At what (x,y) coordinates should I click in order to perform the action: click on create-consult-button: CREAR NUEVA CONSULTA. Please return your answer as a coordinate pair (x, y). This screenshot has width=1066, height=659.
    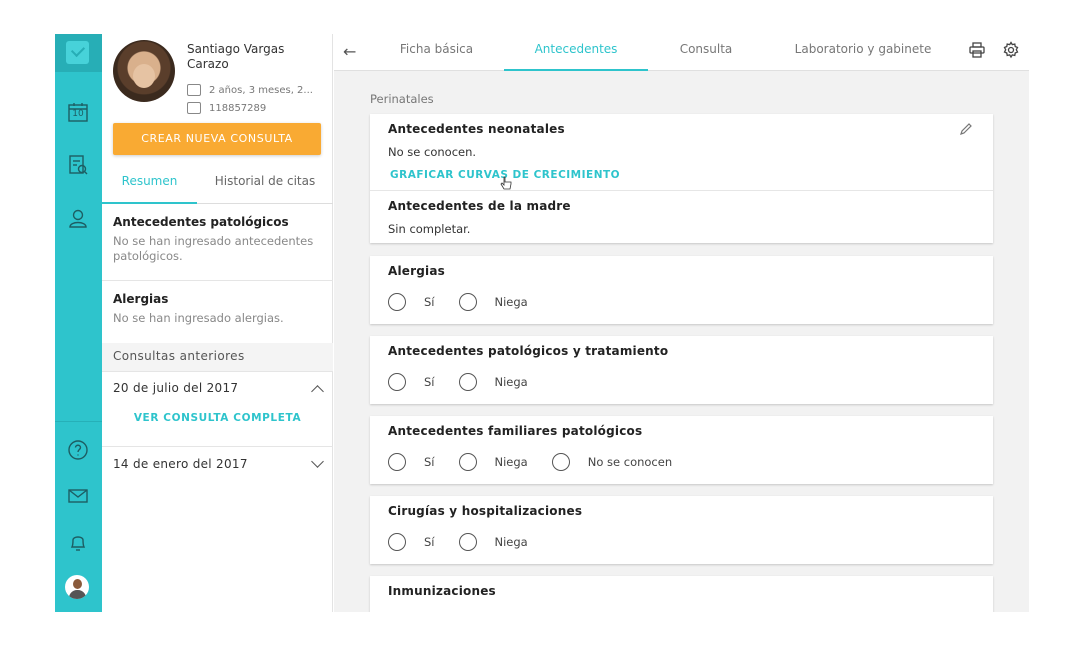
    Looking at the image, I should click on (217, 139).